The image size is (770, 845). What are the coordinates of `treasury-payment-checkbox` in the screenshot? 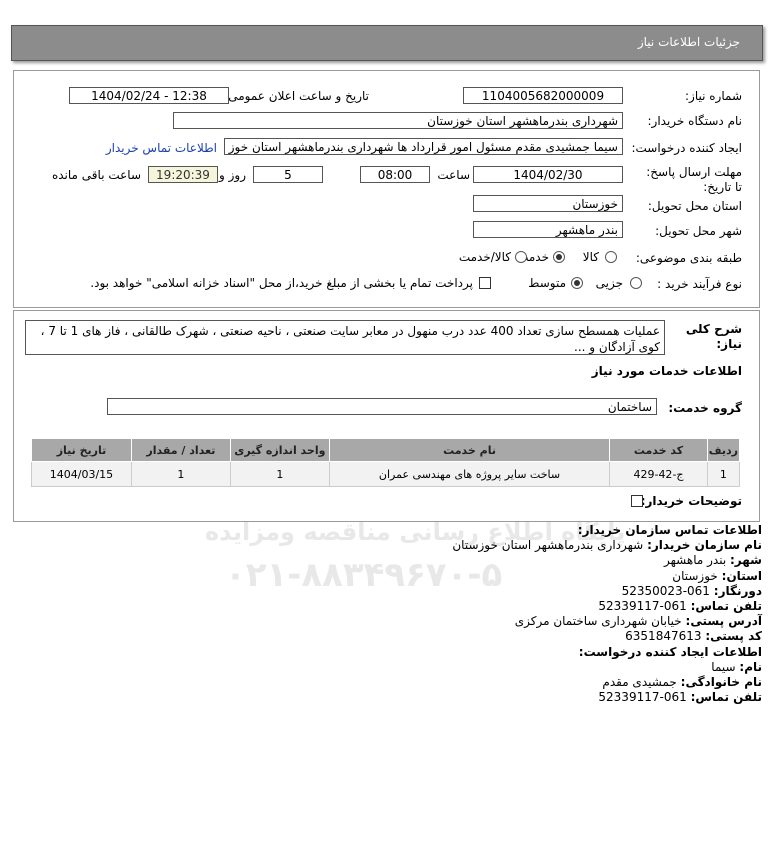 It's located at (485, 283).